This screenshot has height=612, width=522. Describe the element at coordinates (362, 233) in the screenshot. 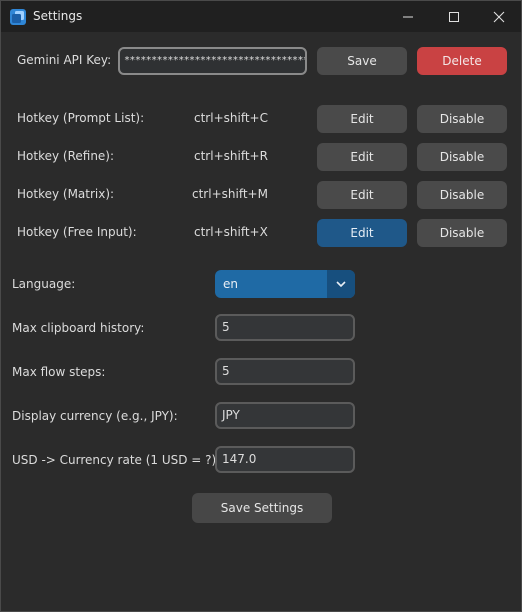

I see `edit-hotkey-free-input-button: Edit` at that location.